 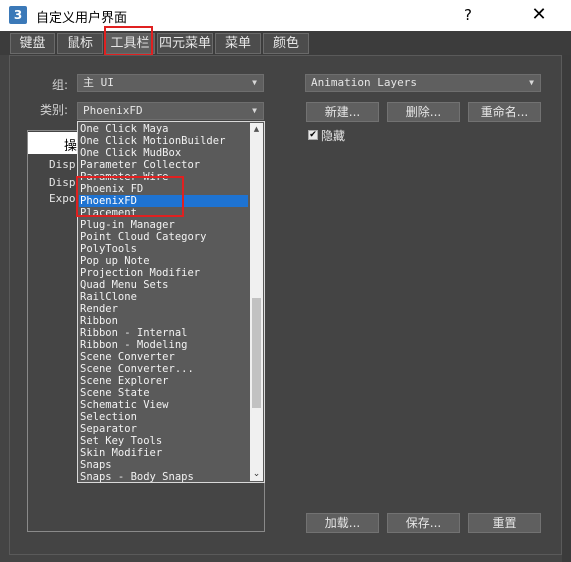 I want to click on dropdown-item: Set Key Tools, so click(x=163, y=441).